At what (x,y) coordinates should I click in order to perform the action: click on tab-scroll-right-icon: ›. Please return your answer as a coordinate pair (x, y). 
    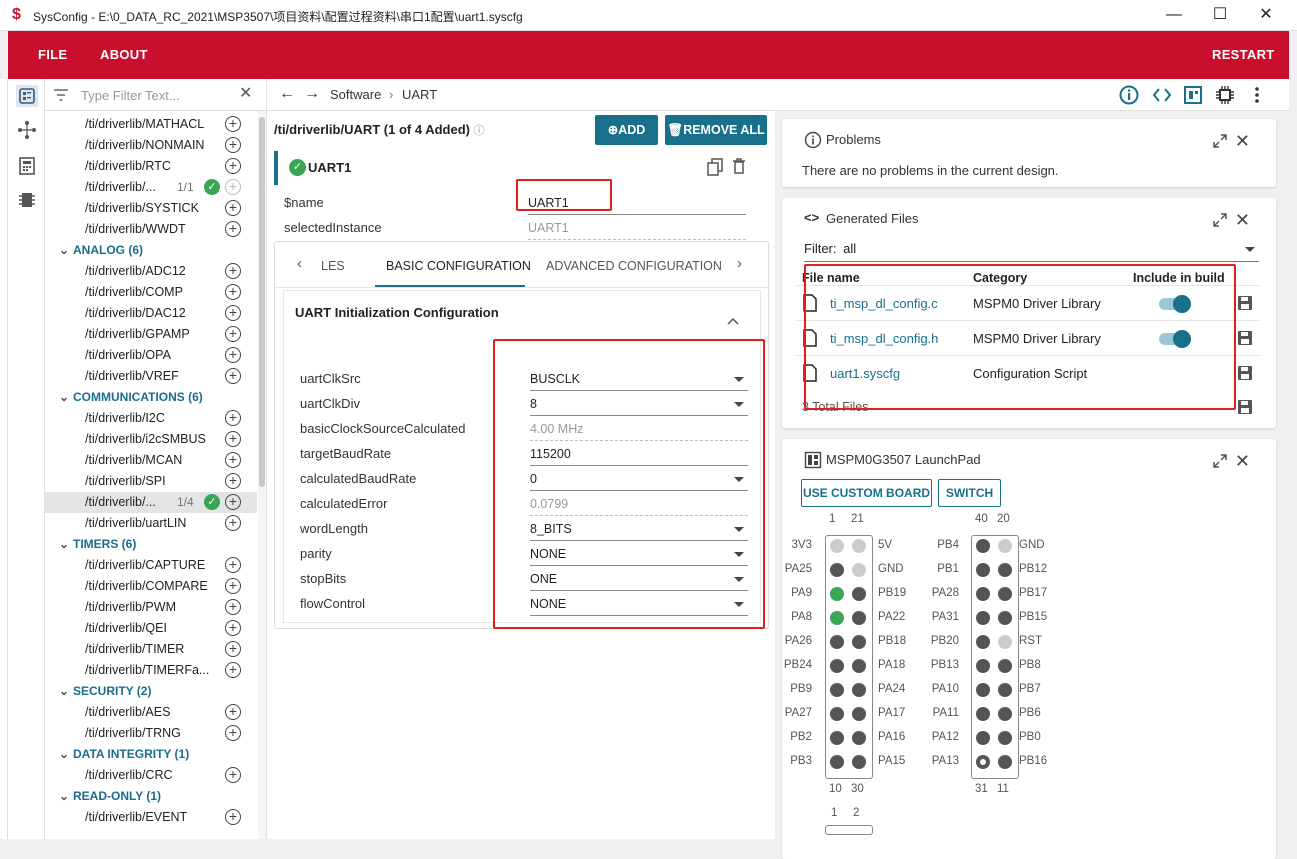
    Looking at the image, I should click on (739, 263).